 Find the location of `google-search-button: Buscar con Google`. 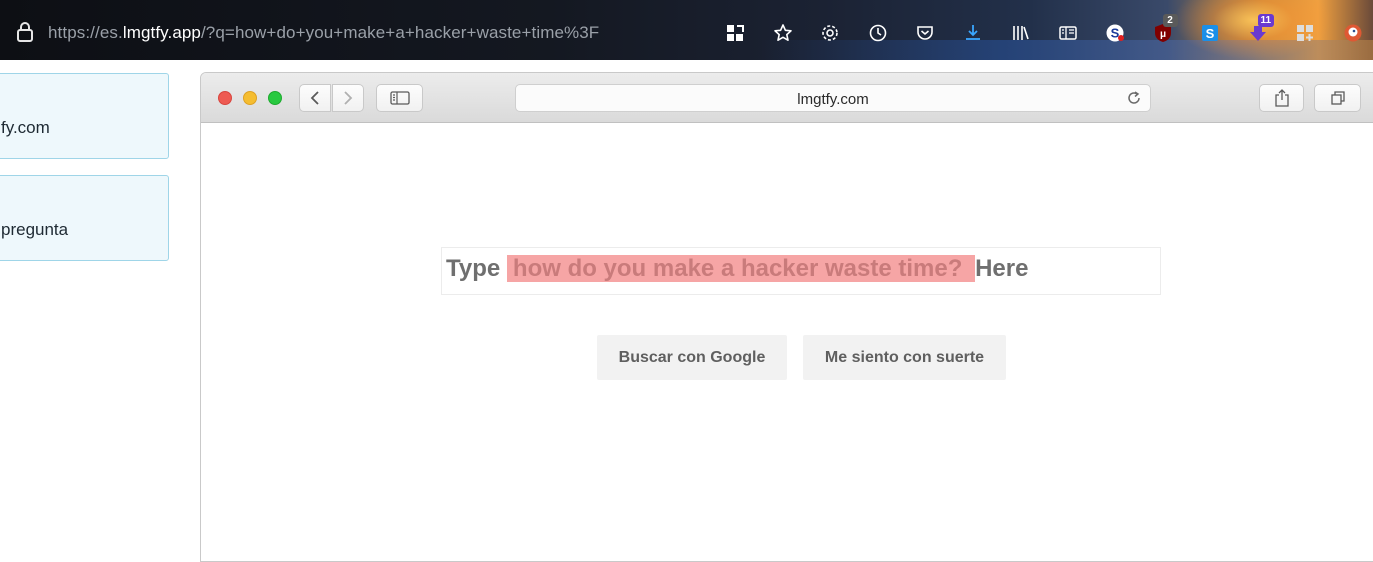

google-search-button: Buscar con Google is located at coordinates (692, 357).